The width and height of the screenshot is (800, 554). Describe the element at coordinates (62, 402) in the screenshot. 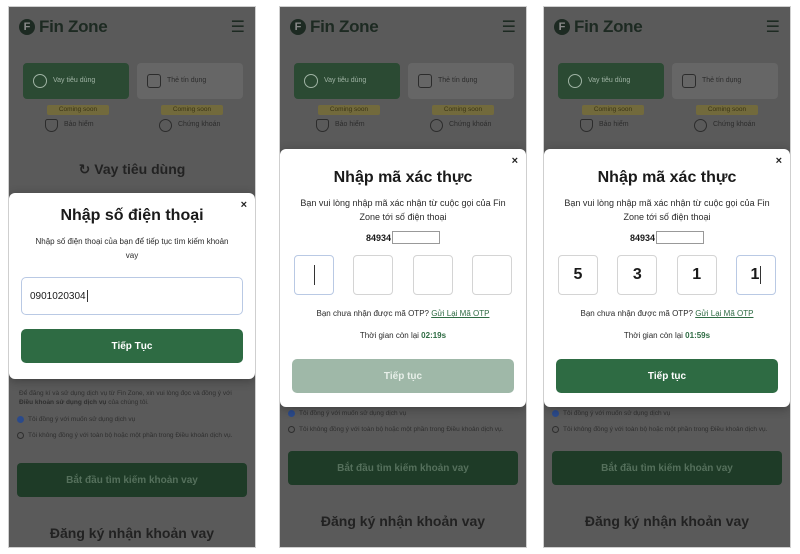

I see `terms-link: Điều khoản sử dụng dịch vụ` at that location.